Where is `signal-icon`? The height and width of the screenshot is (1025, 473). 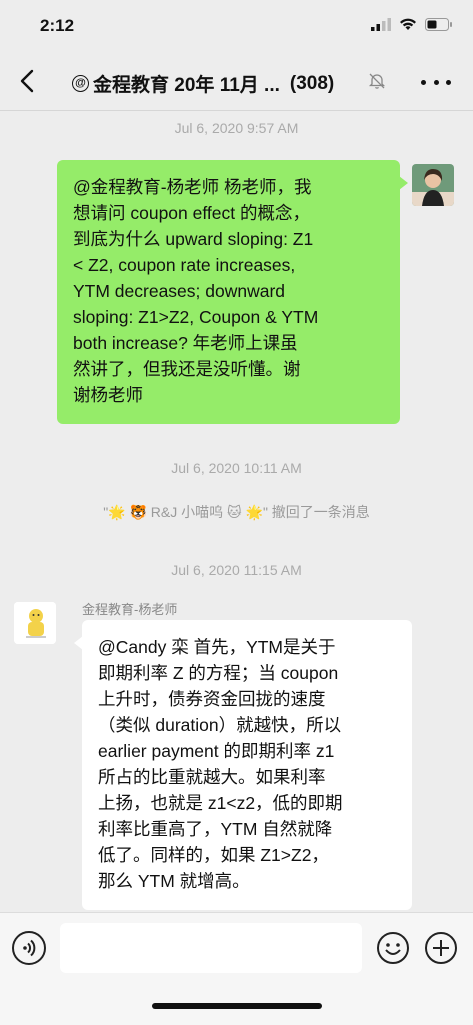
signal-icon is located at coordinates (381, 24).